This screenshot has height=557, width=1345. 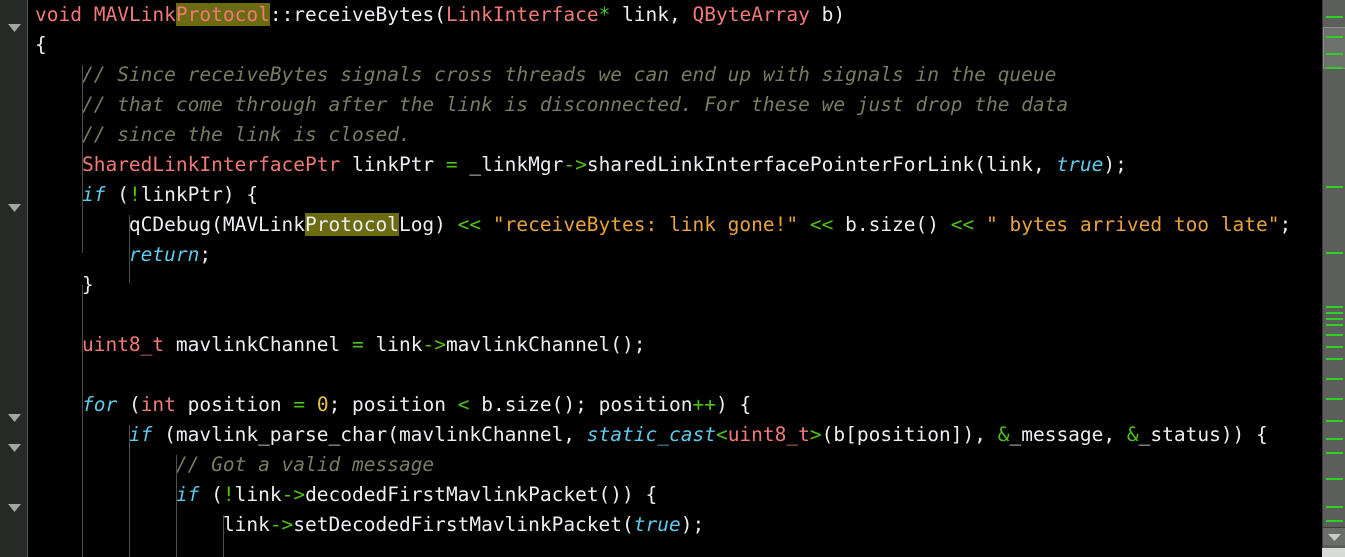 I want to click on token-plain: b.size(), so click(x=892, y=224).